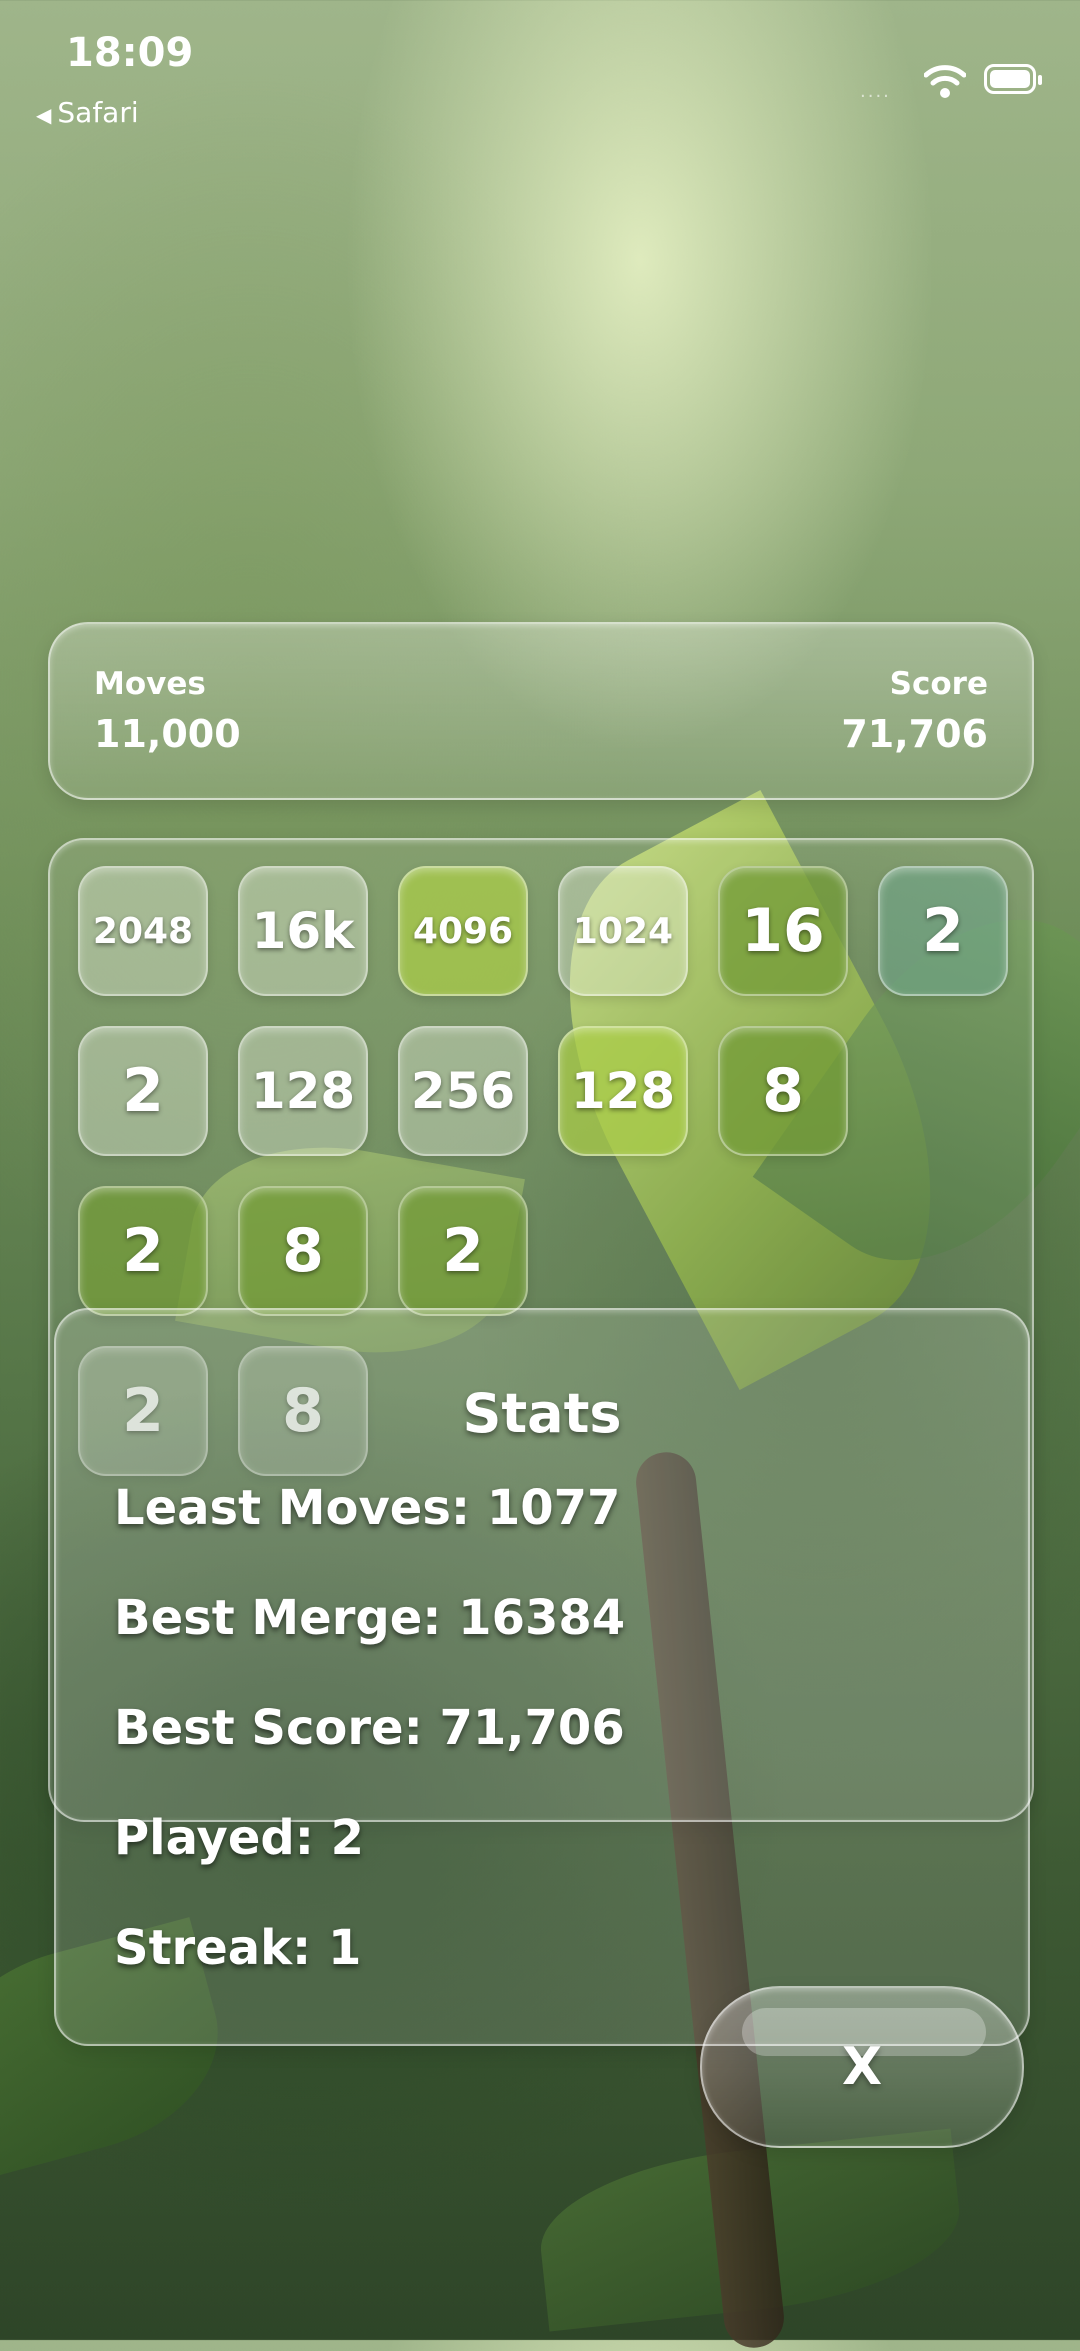  I want to click on board-tile: 16, so click(783, 931).